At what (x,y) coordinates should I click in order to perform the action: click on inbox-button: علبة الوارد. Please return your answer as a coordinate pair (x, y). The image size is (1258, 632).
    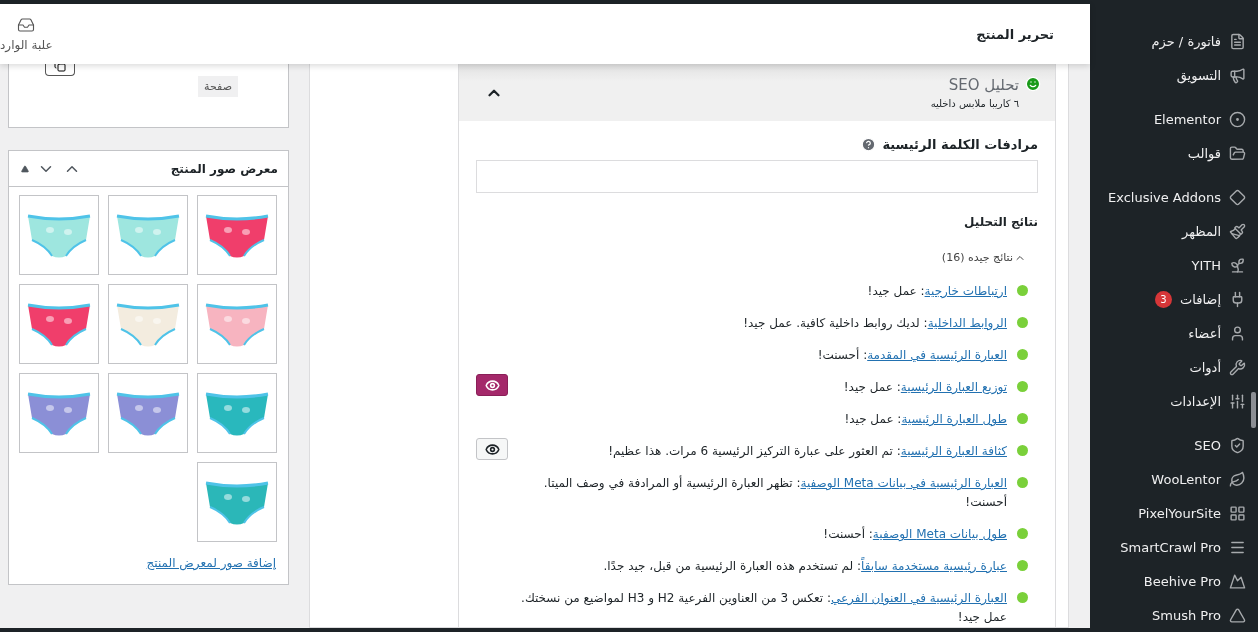
    Looking at the image, I should click on (27, 34).